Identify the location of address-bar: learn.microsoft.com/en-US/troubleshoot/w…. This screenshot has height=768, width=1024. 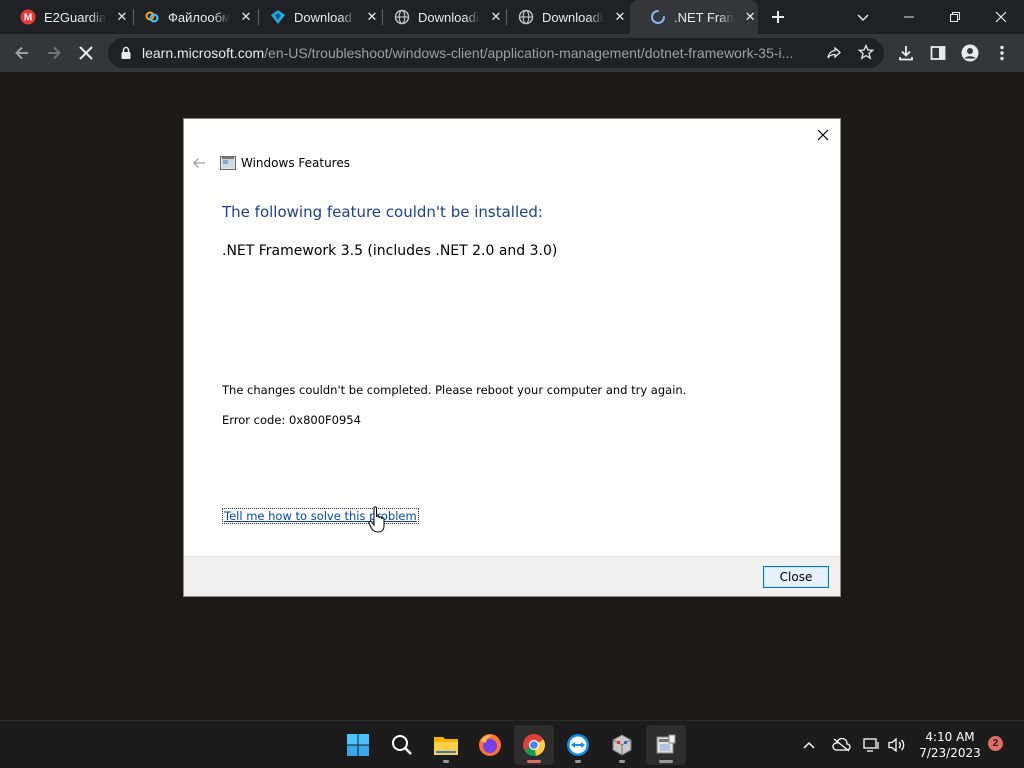
(496, 53).